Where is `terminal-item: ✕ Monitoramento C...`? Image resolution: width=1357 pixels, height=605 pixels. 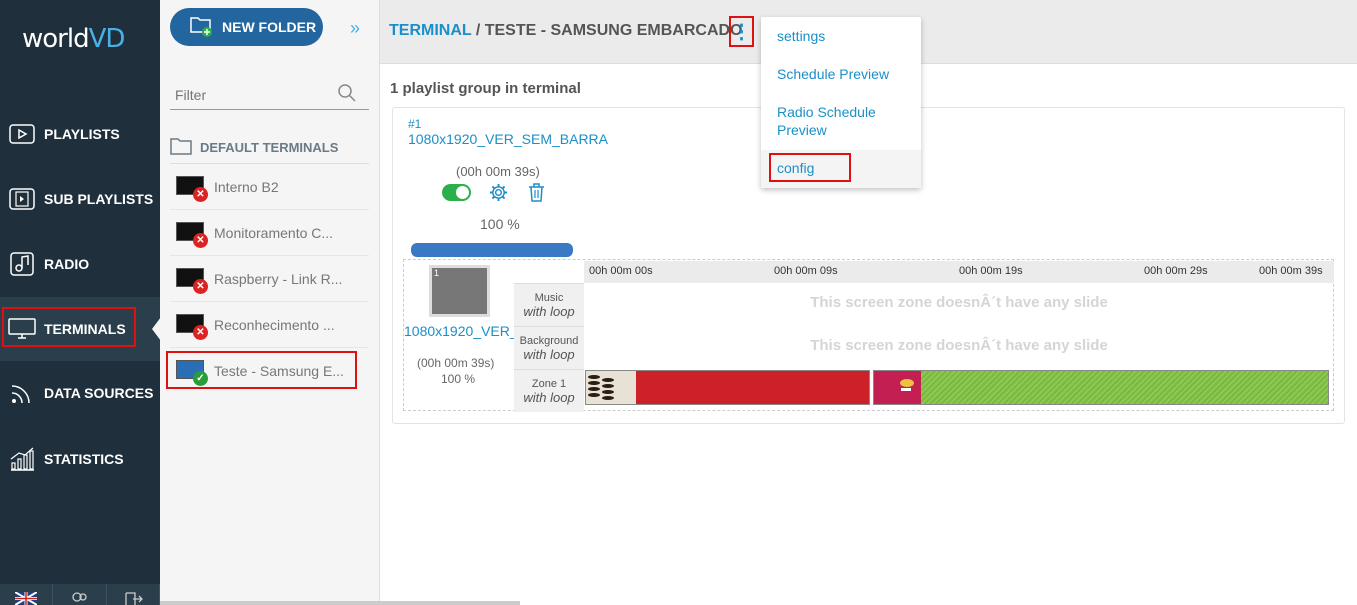
terminal-item: ✕ Monitoramento C... is located at coordinates (269, 233).